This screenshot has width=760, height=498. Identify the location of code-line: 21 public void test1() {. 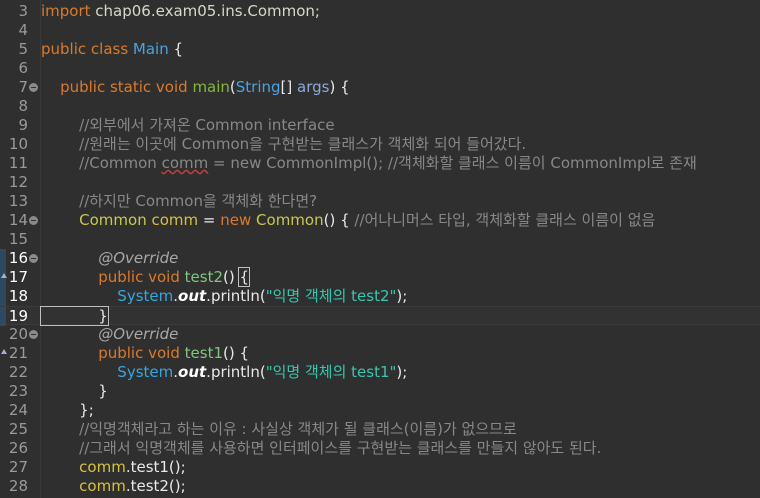
(380, 353).